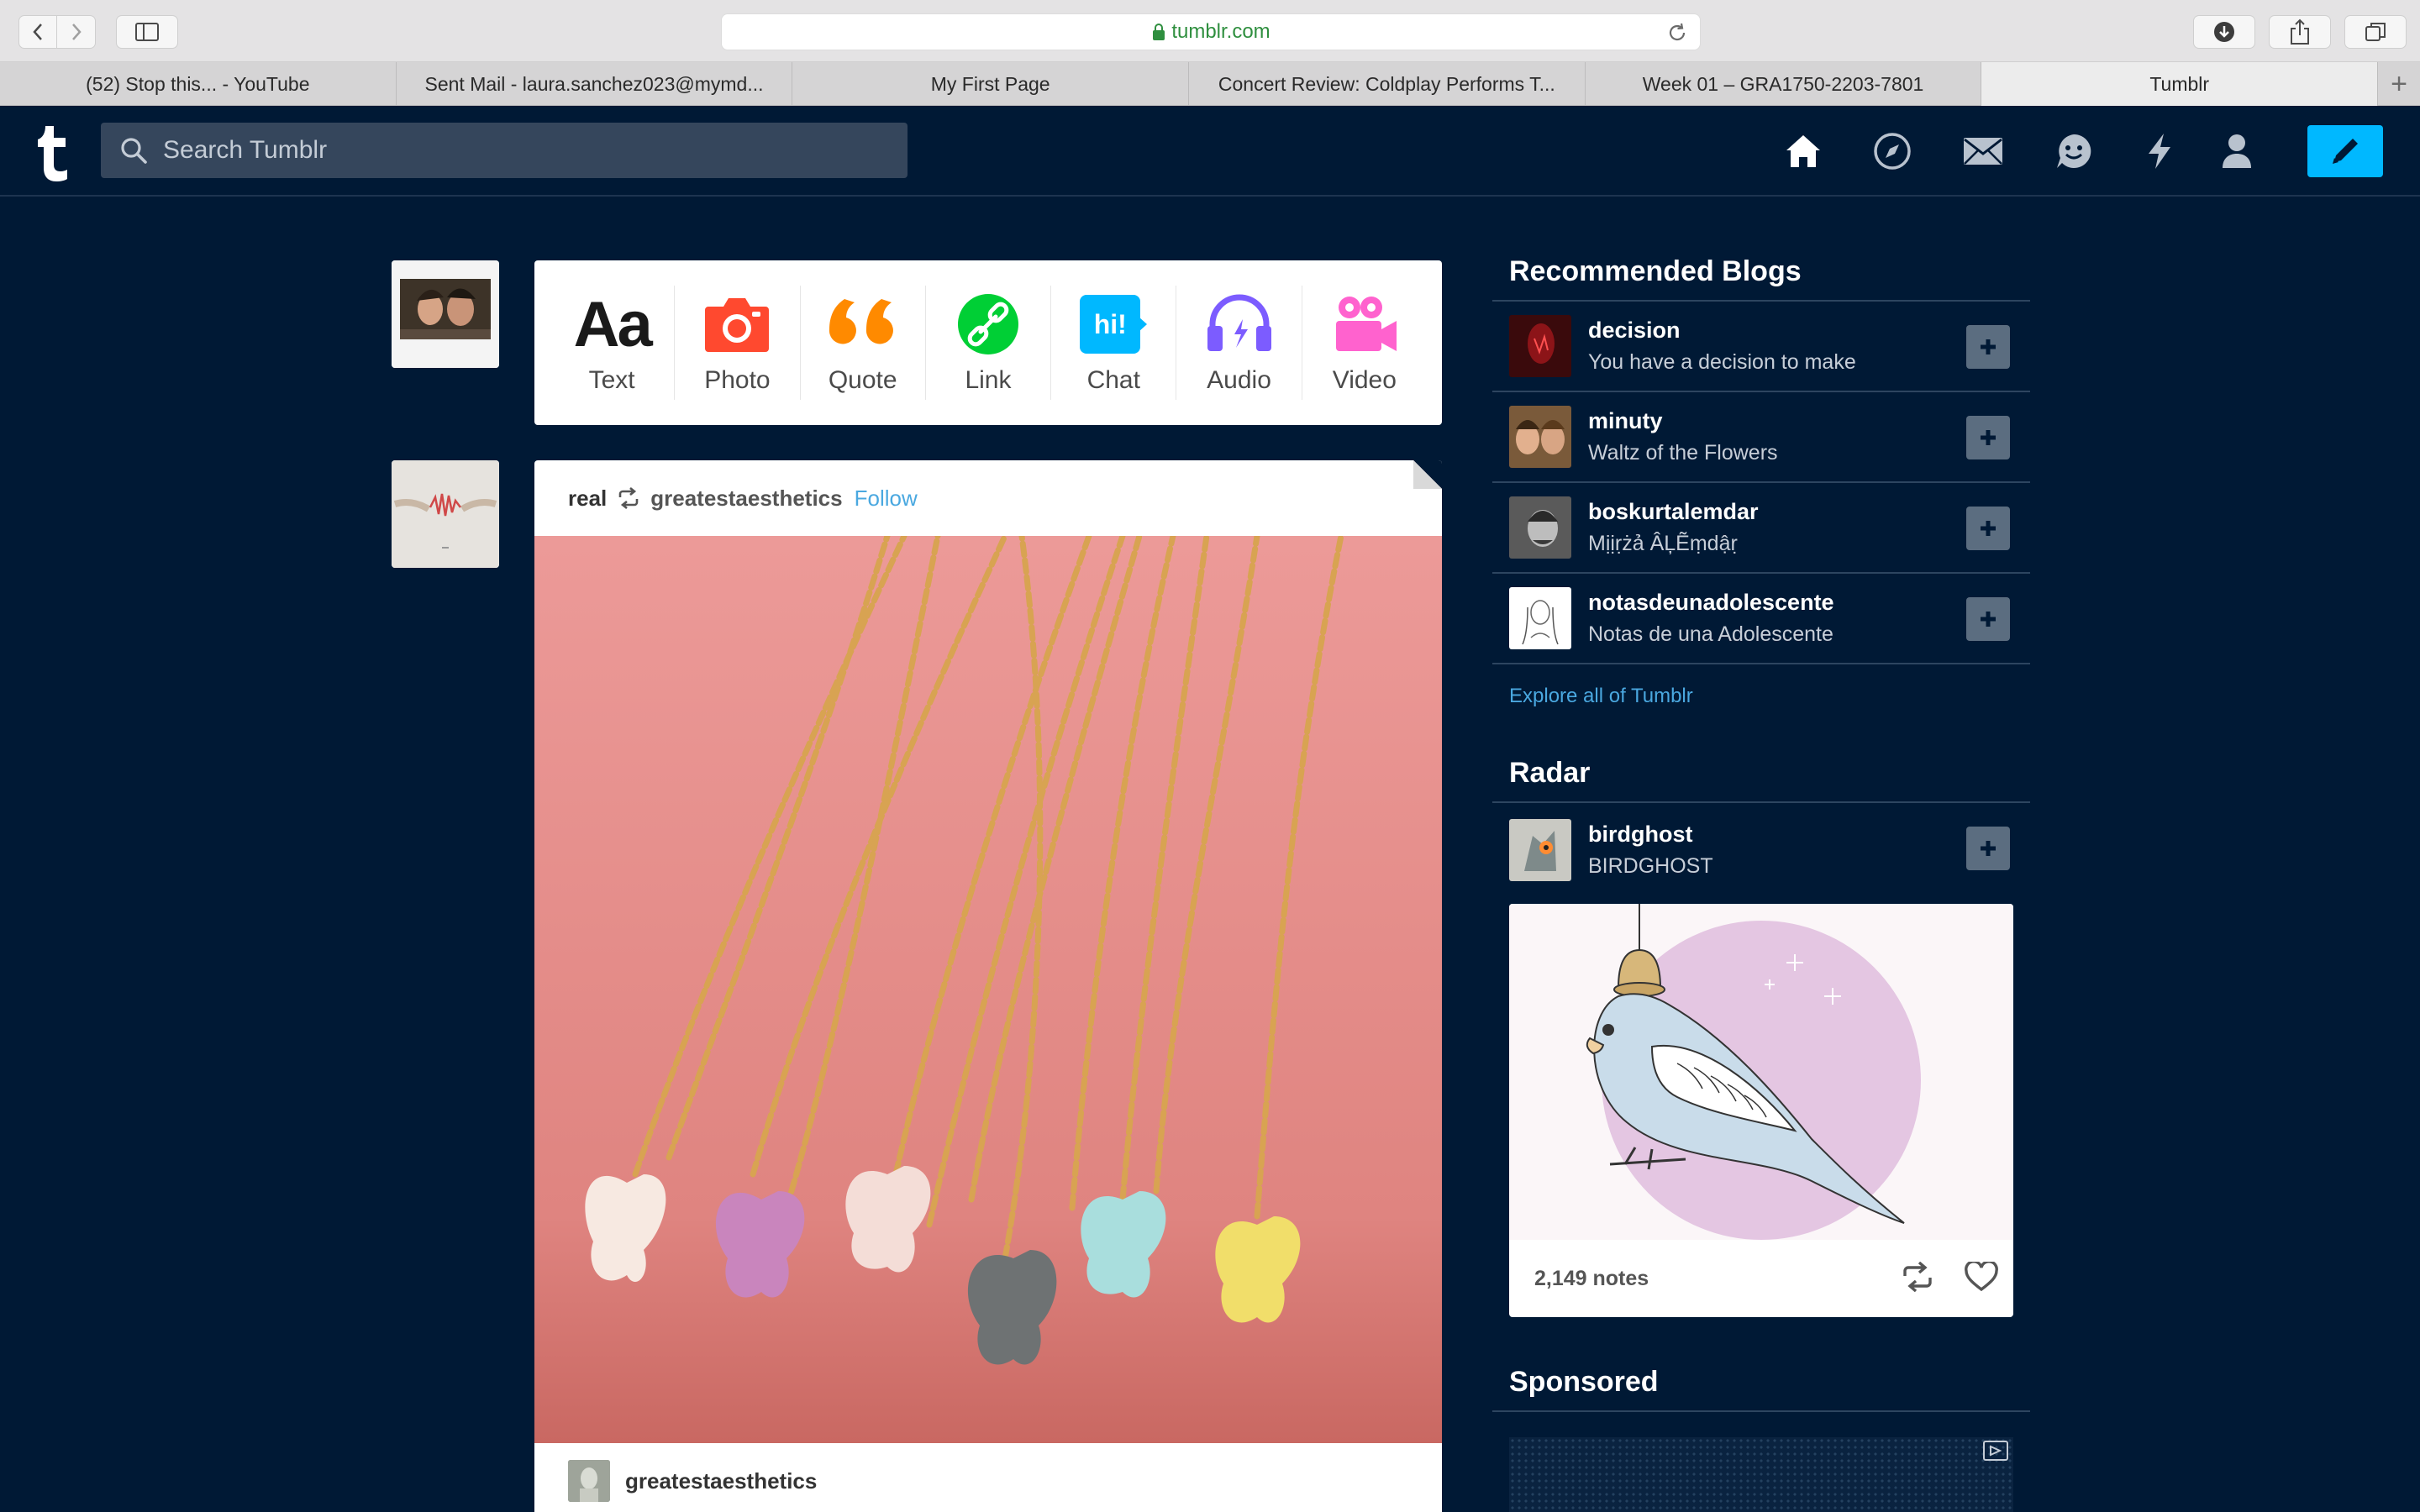 This screenshot has height=1512, width=2420. I want to click on recommended-blog-row: minuty Waltz of the Flowers, so click(1761, 437).